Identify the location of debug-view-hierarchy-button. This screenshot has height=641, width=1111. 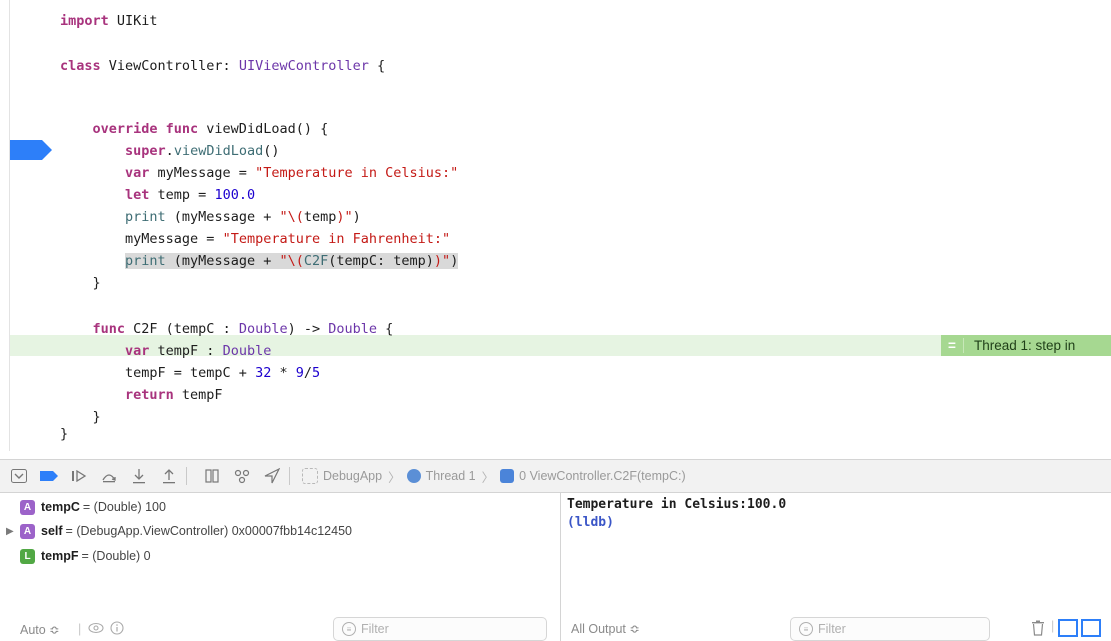
(212, 476).